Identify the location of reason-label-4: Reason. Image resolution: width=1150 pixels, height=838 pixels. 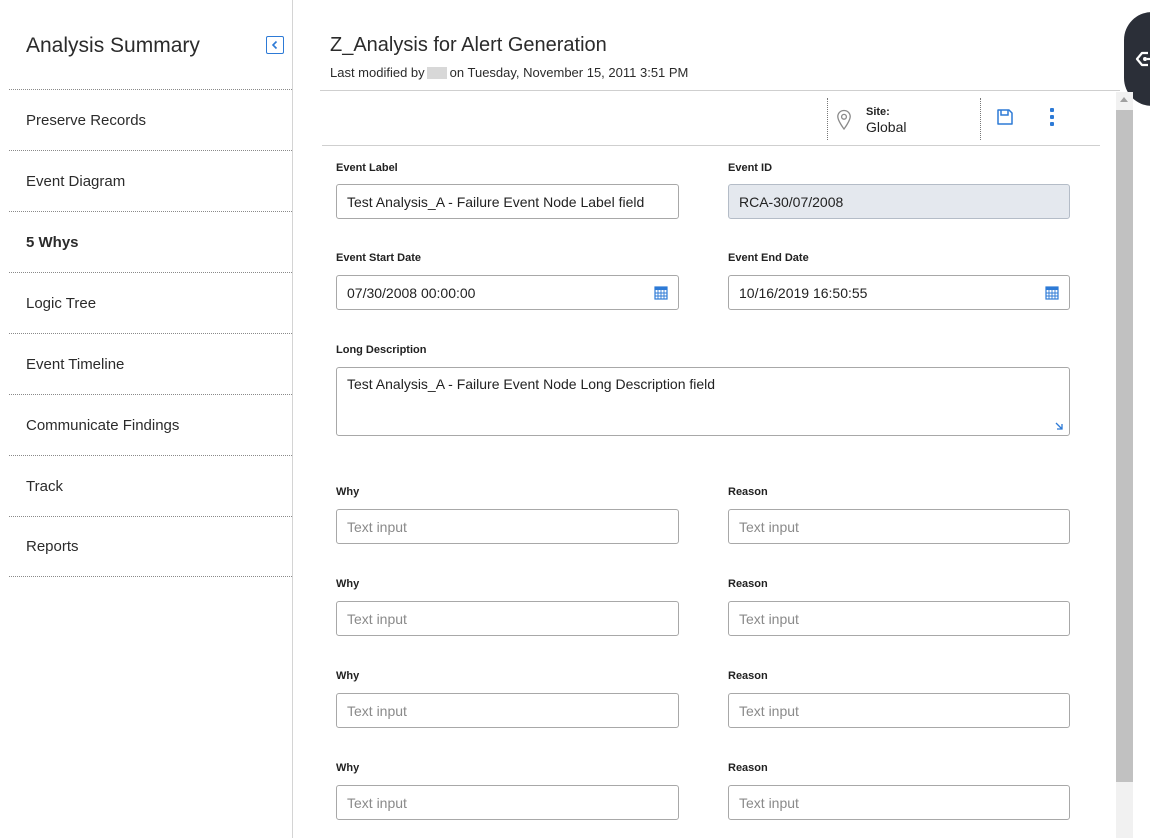
(748, 768).